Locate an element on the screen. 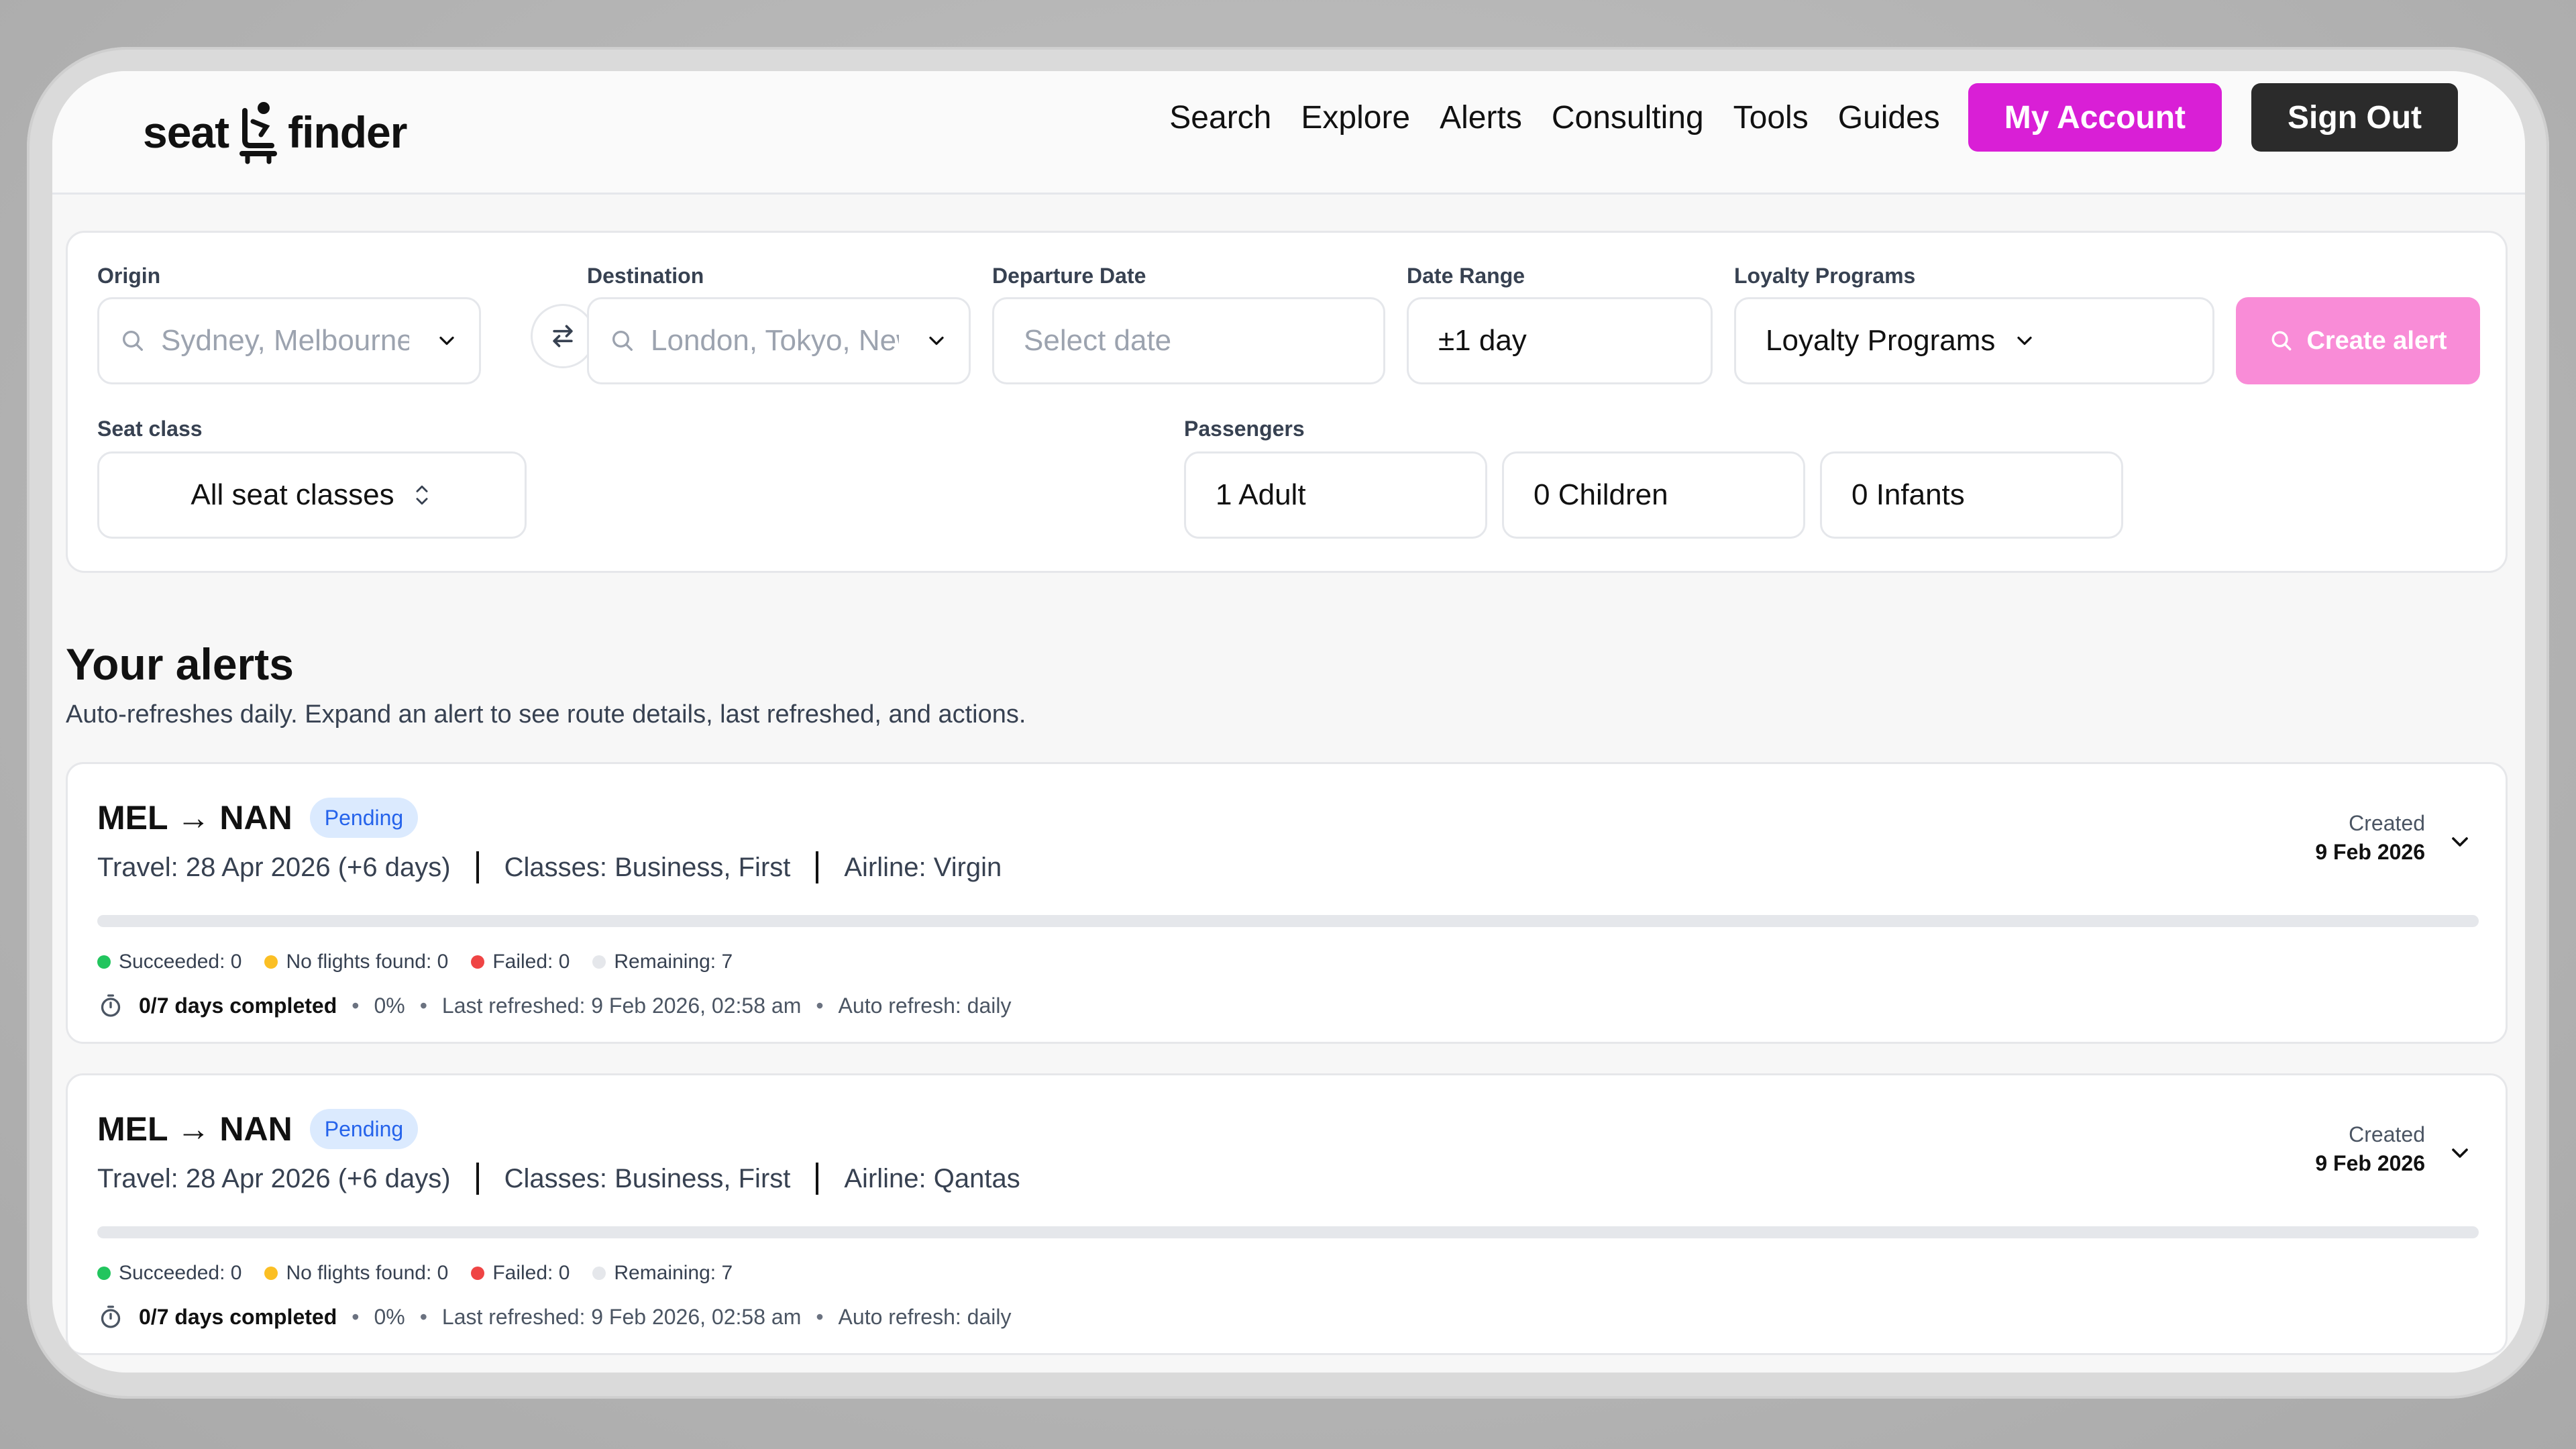 This screenshot has height=1449, width=2576. alerts-heading: Your alerts is located at coordinates (180, 664).